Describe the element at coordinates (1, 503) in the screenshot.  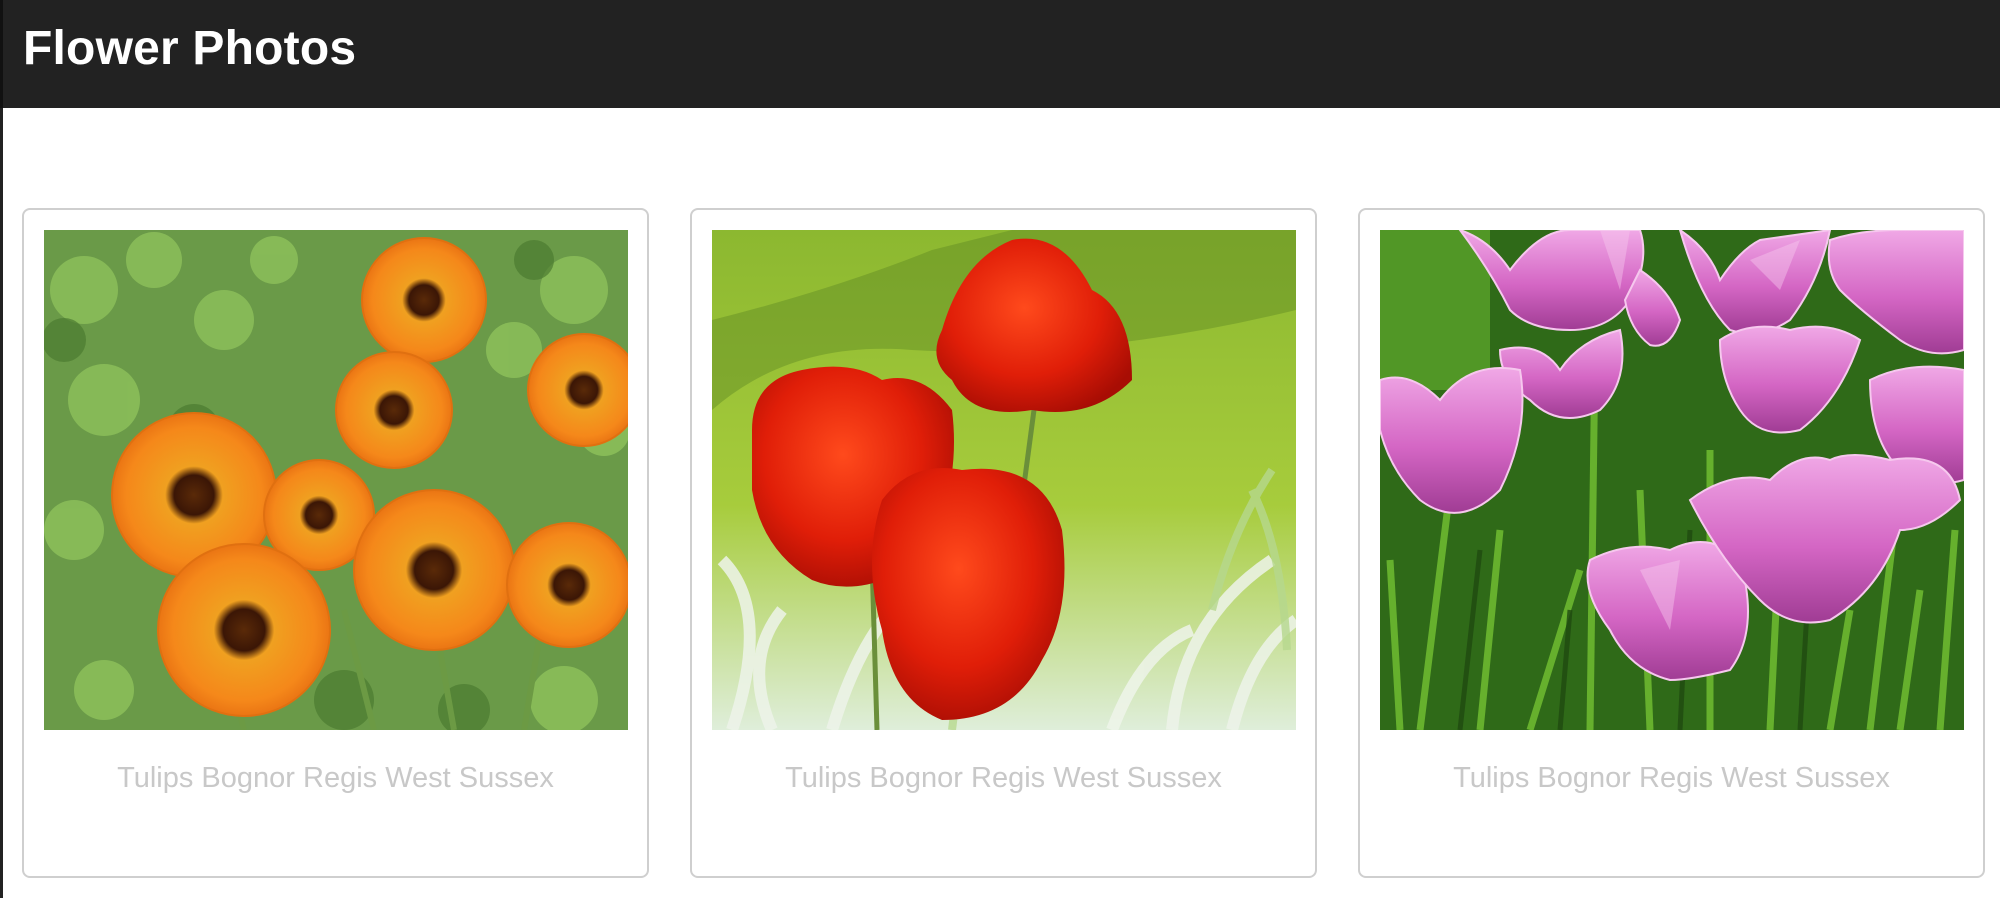
I see `left-edge-rule` at that location.